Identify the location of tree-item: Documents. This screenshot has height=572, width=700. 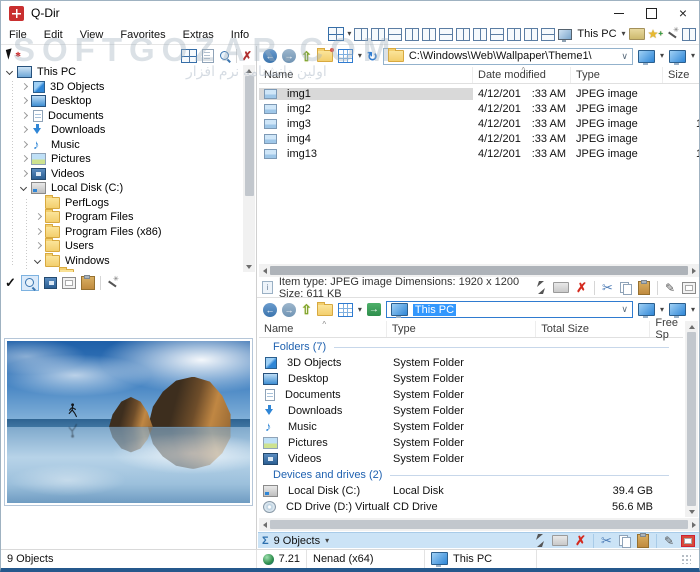
(123, 116).